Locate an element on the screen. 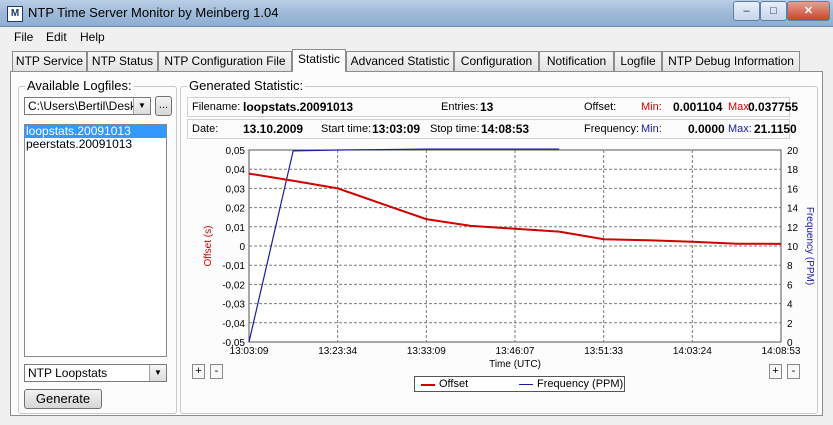 The height and width of the screenshot is (425, 833). close-button: ✕ is located at coordinates (808, 11).